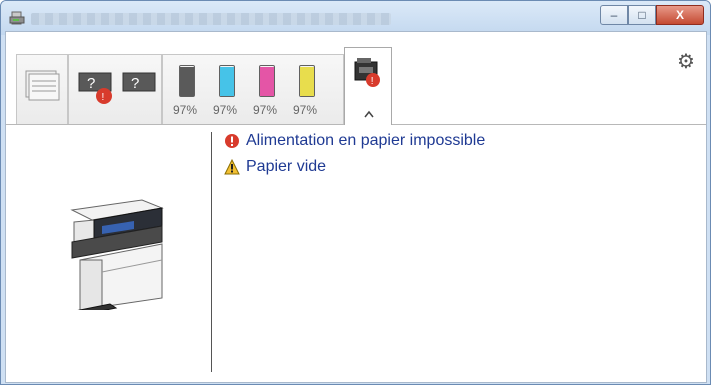 The height and width of the screenshot is (387, 713). What do you see at coordinates (614, 15) in the screenshot?
I see `minimize-button: –` at bounding box center [614, 15].